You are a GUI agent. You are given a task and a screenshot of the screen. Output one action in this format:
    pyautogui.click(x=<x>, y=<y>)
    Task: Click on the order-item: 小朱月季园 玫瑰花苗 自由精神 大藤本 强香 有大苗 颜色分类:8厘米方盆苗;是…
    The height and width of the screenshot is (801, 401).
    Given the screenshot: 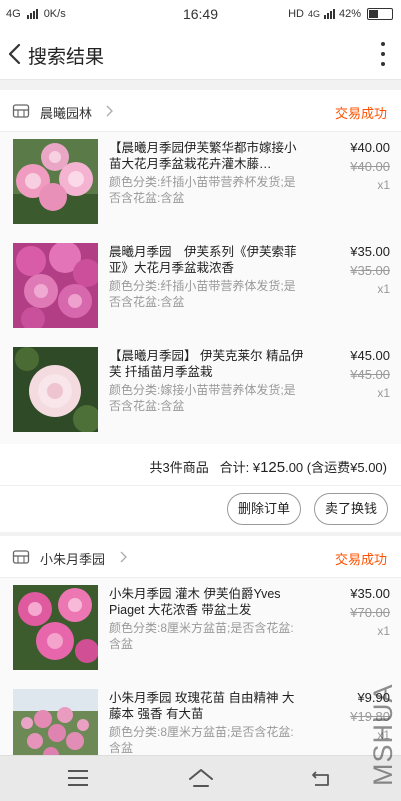 What is the action you would take?
    pyautogui.click(x=200, y=718)
    